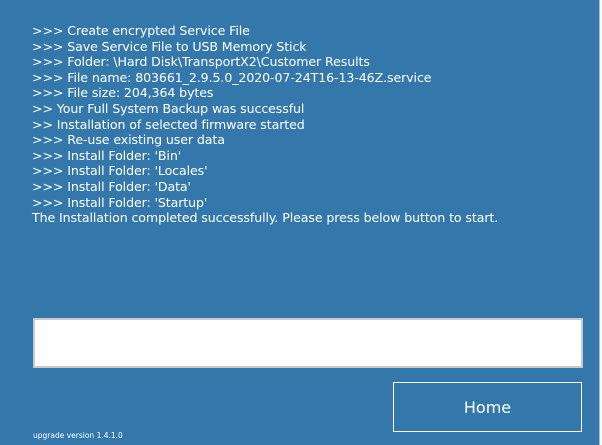 The height and width of the screenshot is (445, 602). Describe the element at coordinates (111, 186) in the screenshot. I see `log-line: >>> Install Folder: 'Data'` at that location.